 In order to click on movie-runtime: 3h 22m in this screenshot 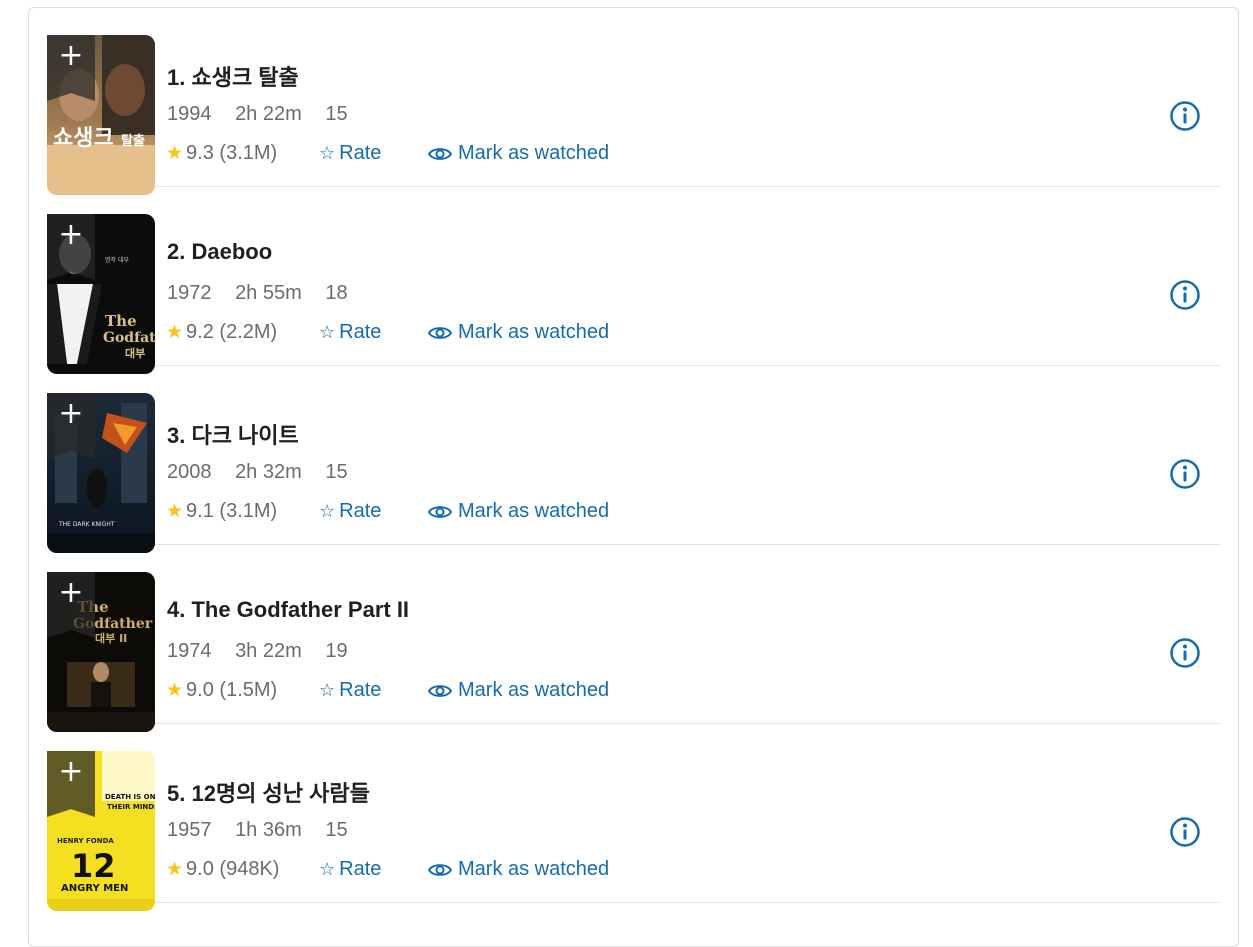, I will do `click(268, 651)`.